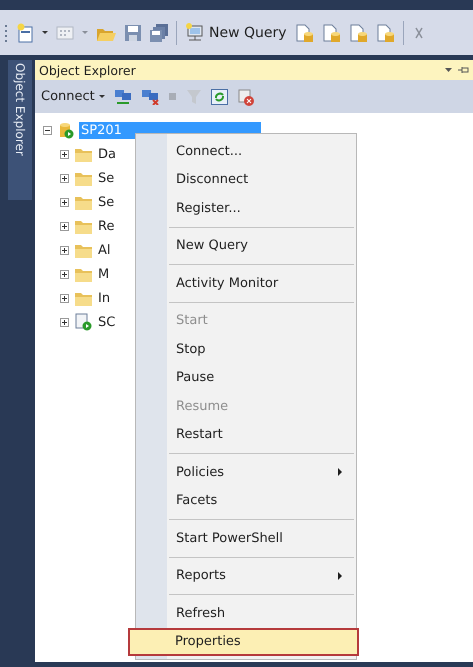 Image resolution: width=473 pixels, height=667 pixels. What do you see at coordinates (246, 180) in the screenshot?
I see `menu-item: Disconnect` at bounding box center [246, 180].